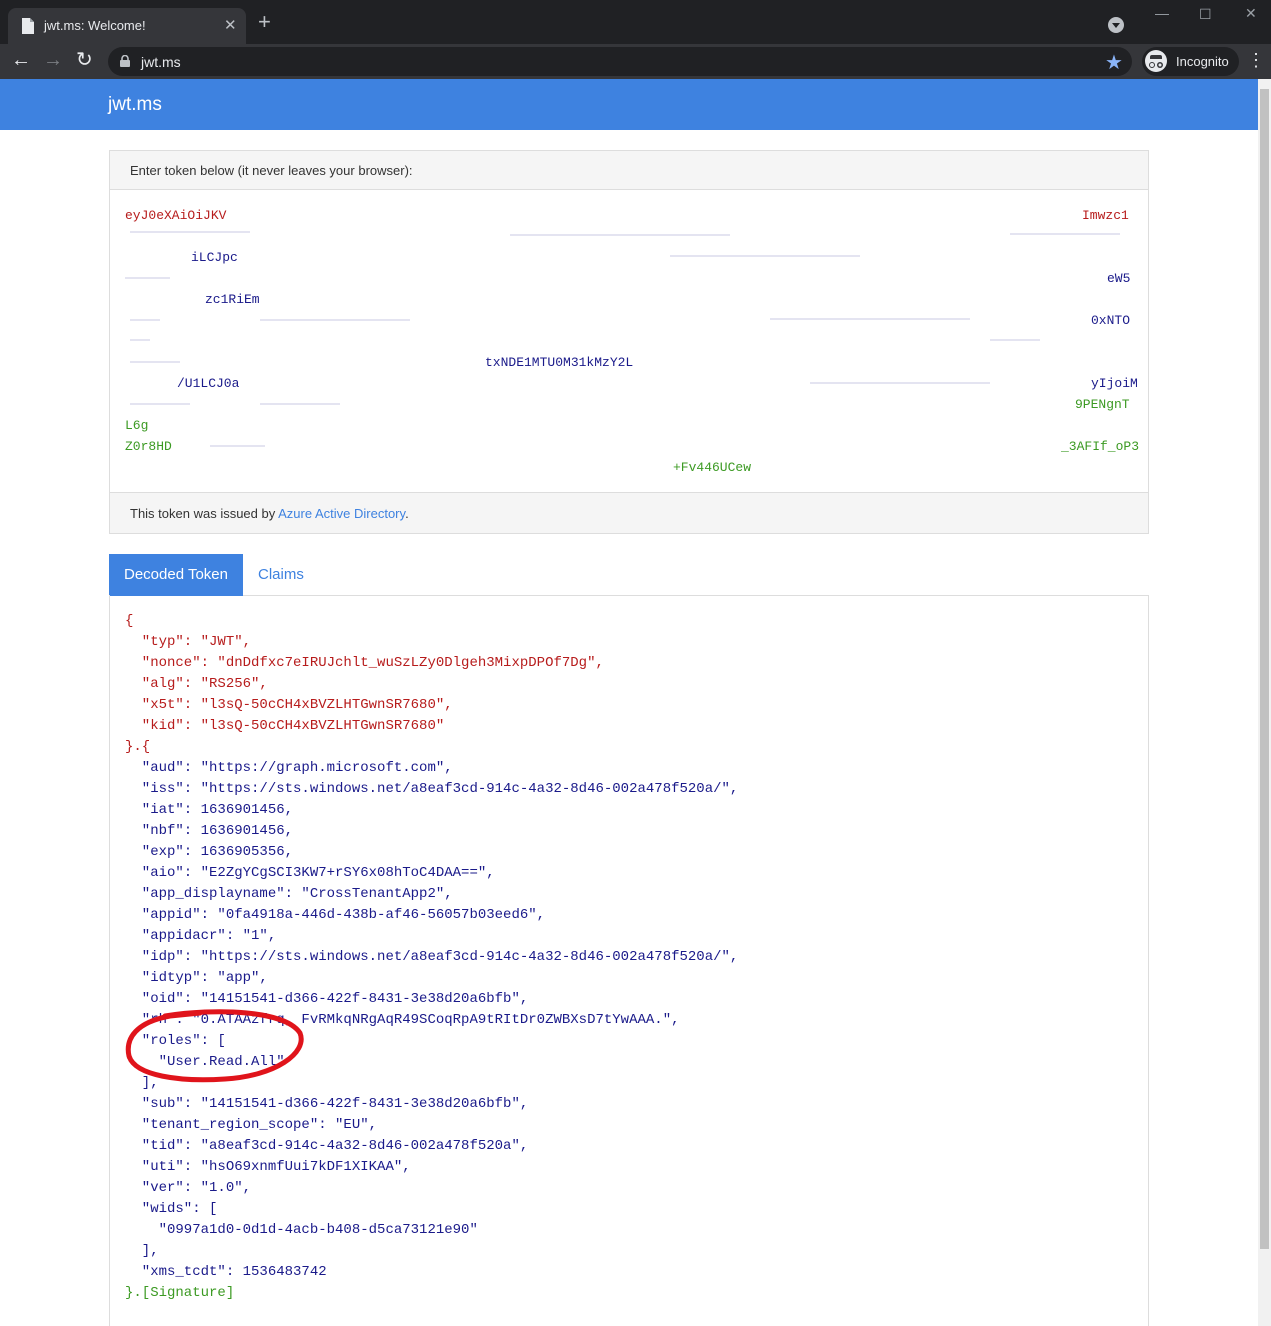 This screenshot has height=1326, width=1271. Describe the element at coordinates (188, 642) in the screenshot. I see `header-json-line: "typ": "JWT",` at that location.